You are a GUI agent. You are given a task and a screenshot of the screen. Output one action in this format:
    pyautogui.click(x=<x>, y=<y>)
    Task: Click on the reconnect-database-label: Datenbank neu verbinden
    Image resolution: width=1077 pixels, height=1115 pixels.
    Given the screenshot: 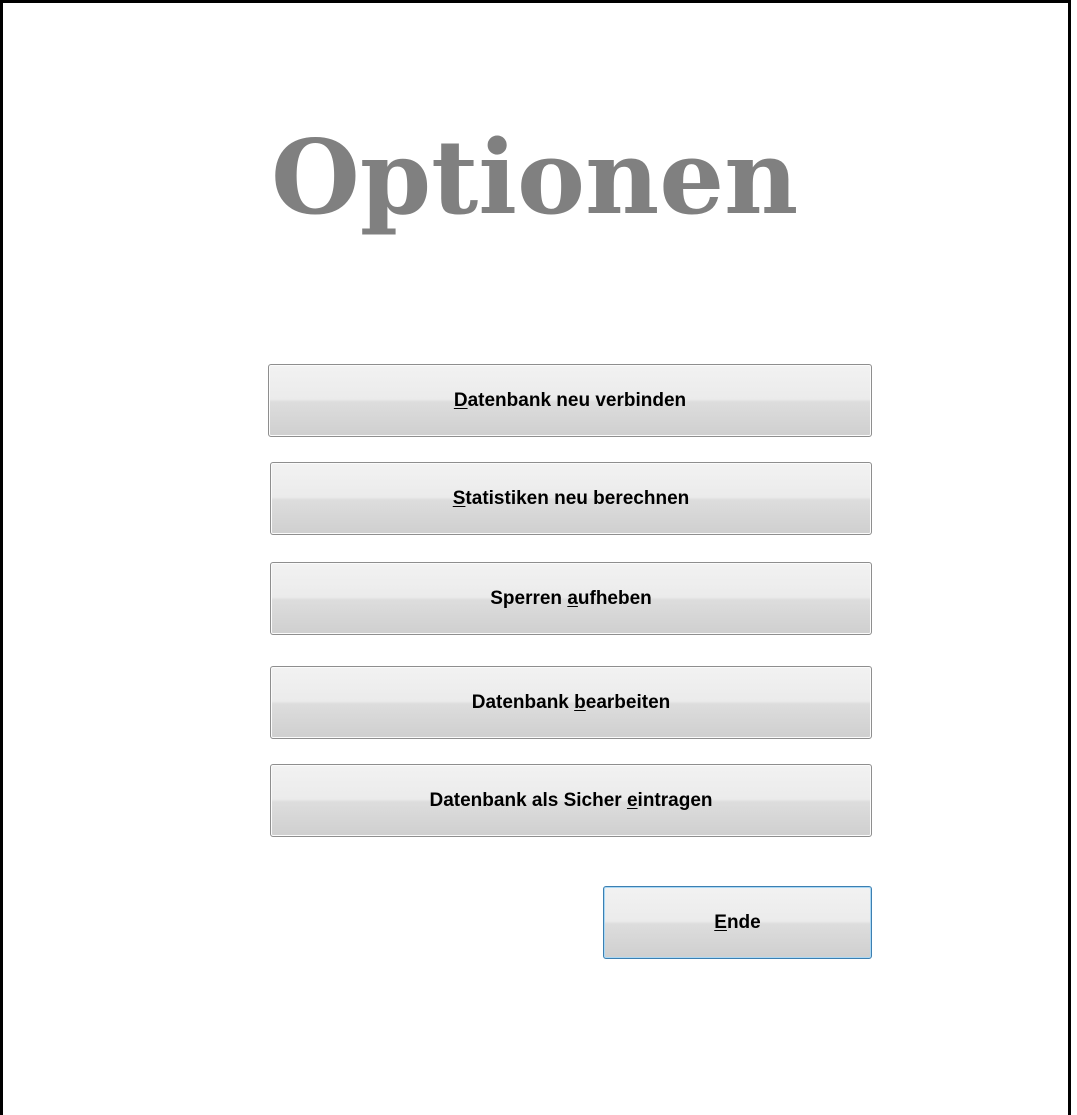 What is the action you would take?
    pyautogui.click(x=570, y=400)
    